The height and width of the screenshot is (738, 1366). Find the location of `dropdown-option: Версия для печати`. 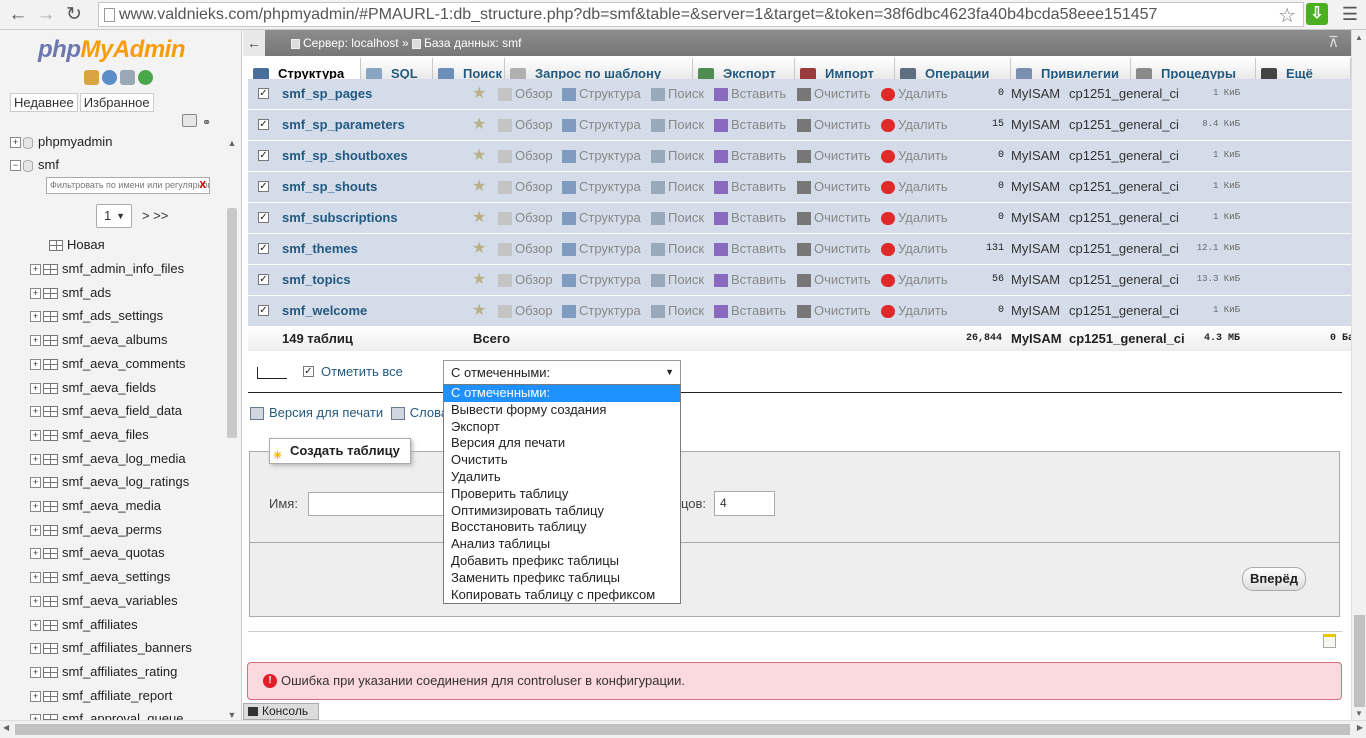

dropdown-option: Версия для печати is located at coordinates (562, 443).